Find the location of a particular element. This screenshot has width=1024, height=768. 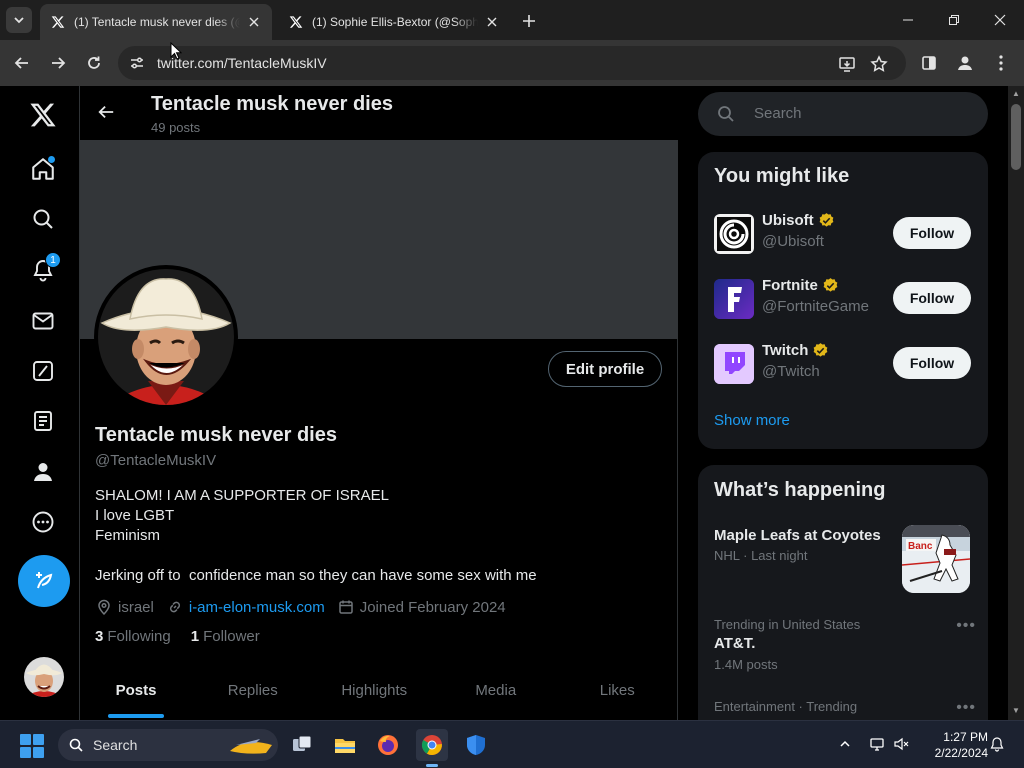

trend-post-count: 1.4M posts is located at coordinates (746, 664).